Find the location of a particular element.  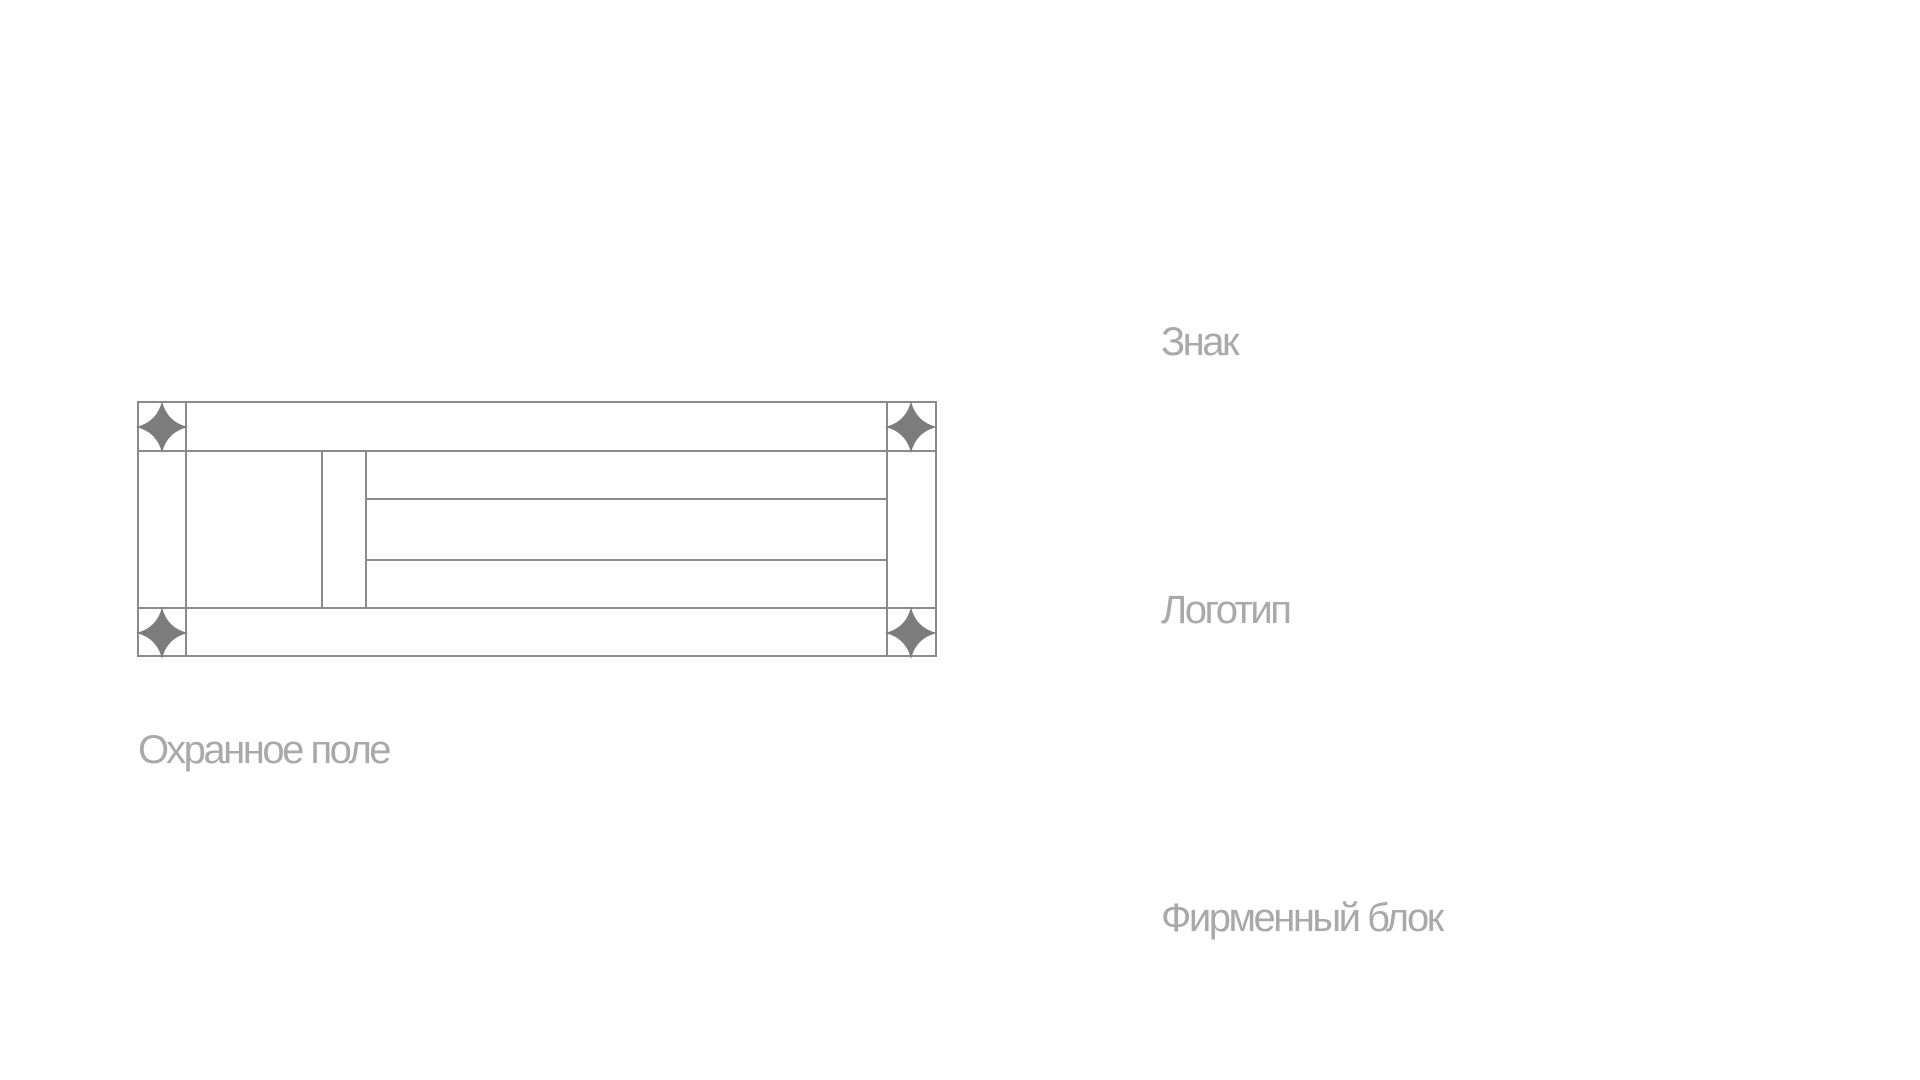

clear-space-diagram is located at coordinates (536, 530).